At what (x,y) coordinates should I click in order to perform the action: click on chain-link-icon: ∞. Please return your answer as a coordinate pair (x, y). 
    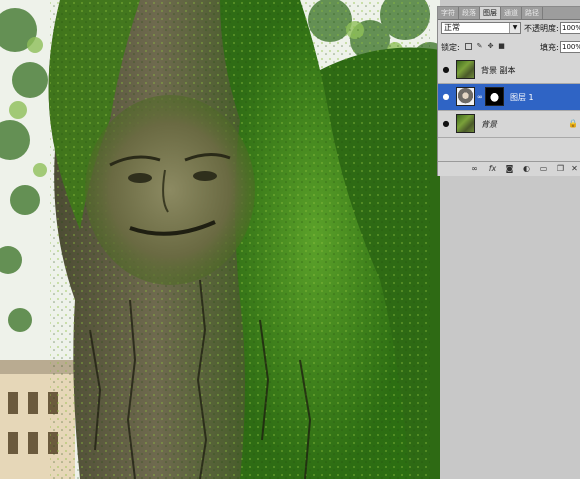
    Looking at the image, I should click on (480, 97).